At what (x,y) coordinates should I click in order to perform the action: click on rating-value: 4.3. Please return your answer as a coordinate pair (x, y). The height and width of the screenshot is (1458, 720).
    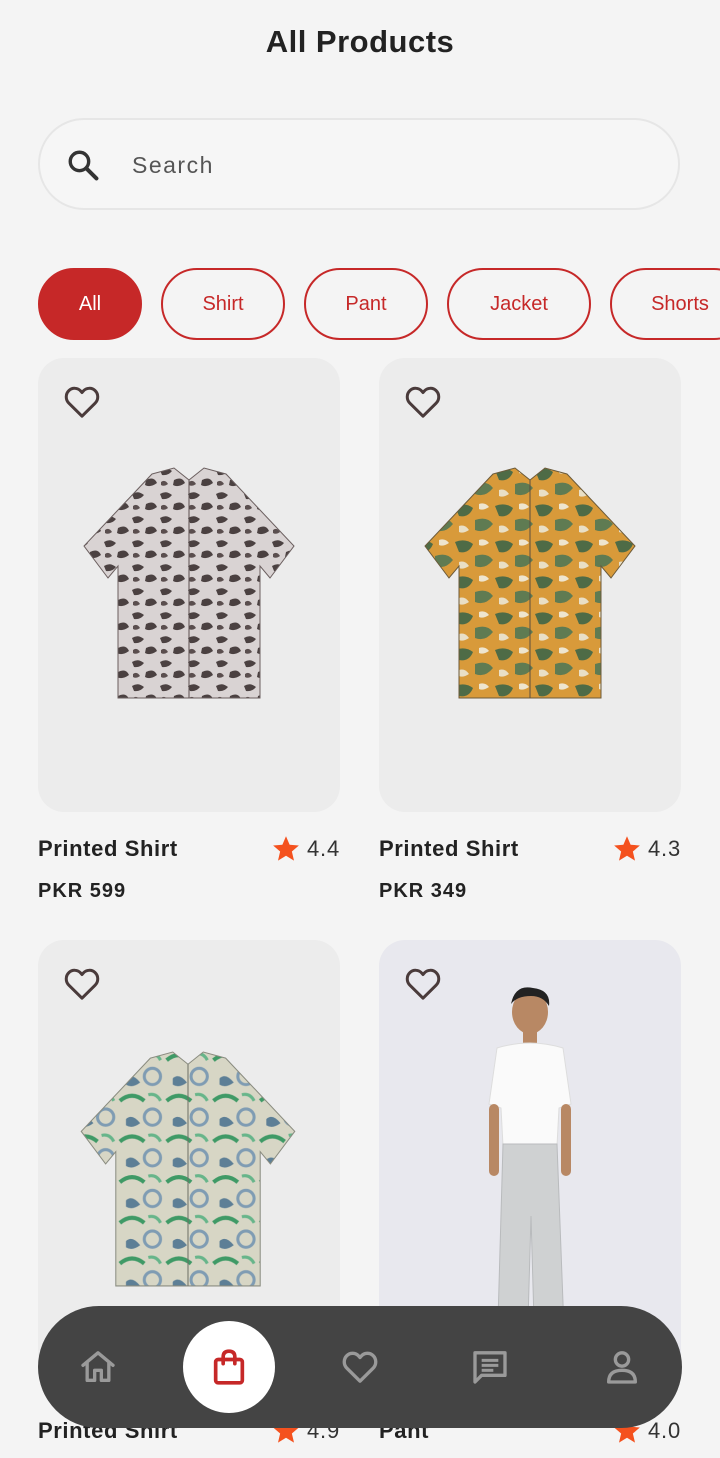
    Looking at the image, I should click on (664, 848).